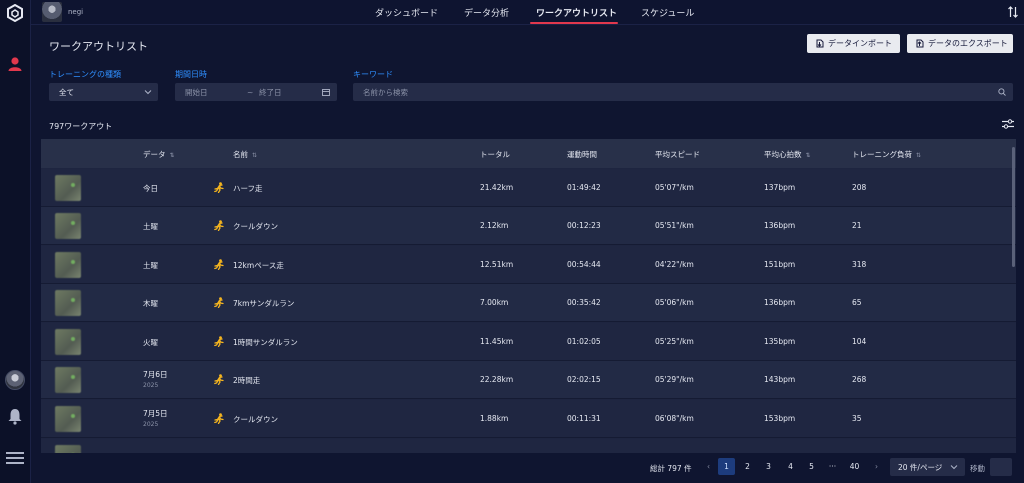 Image resolution: width=1024 pixels, height=483 pixels. Describe the element at coordinates (780, 187) in the screenshot. I see `row-heart-rate: 137bpm` at that location.